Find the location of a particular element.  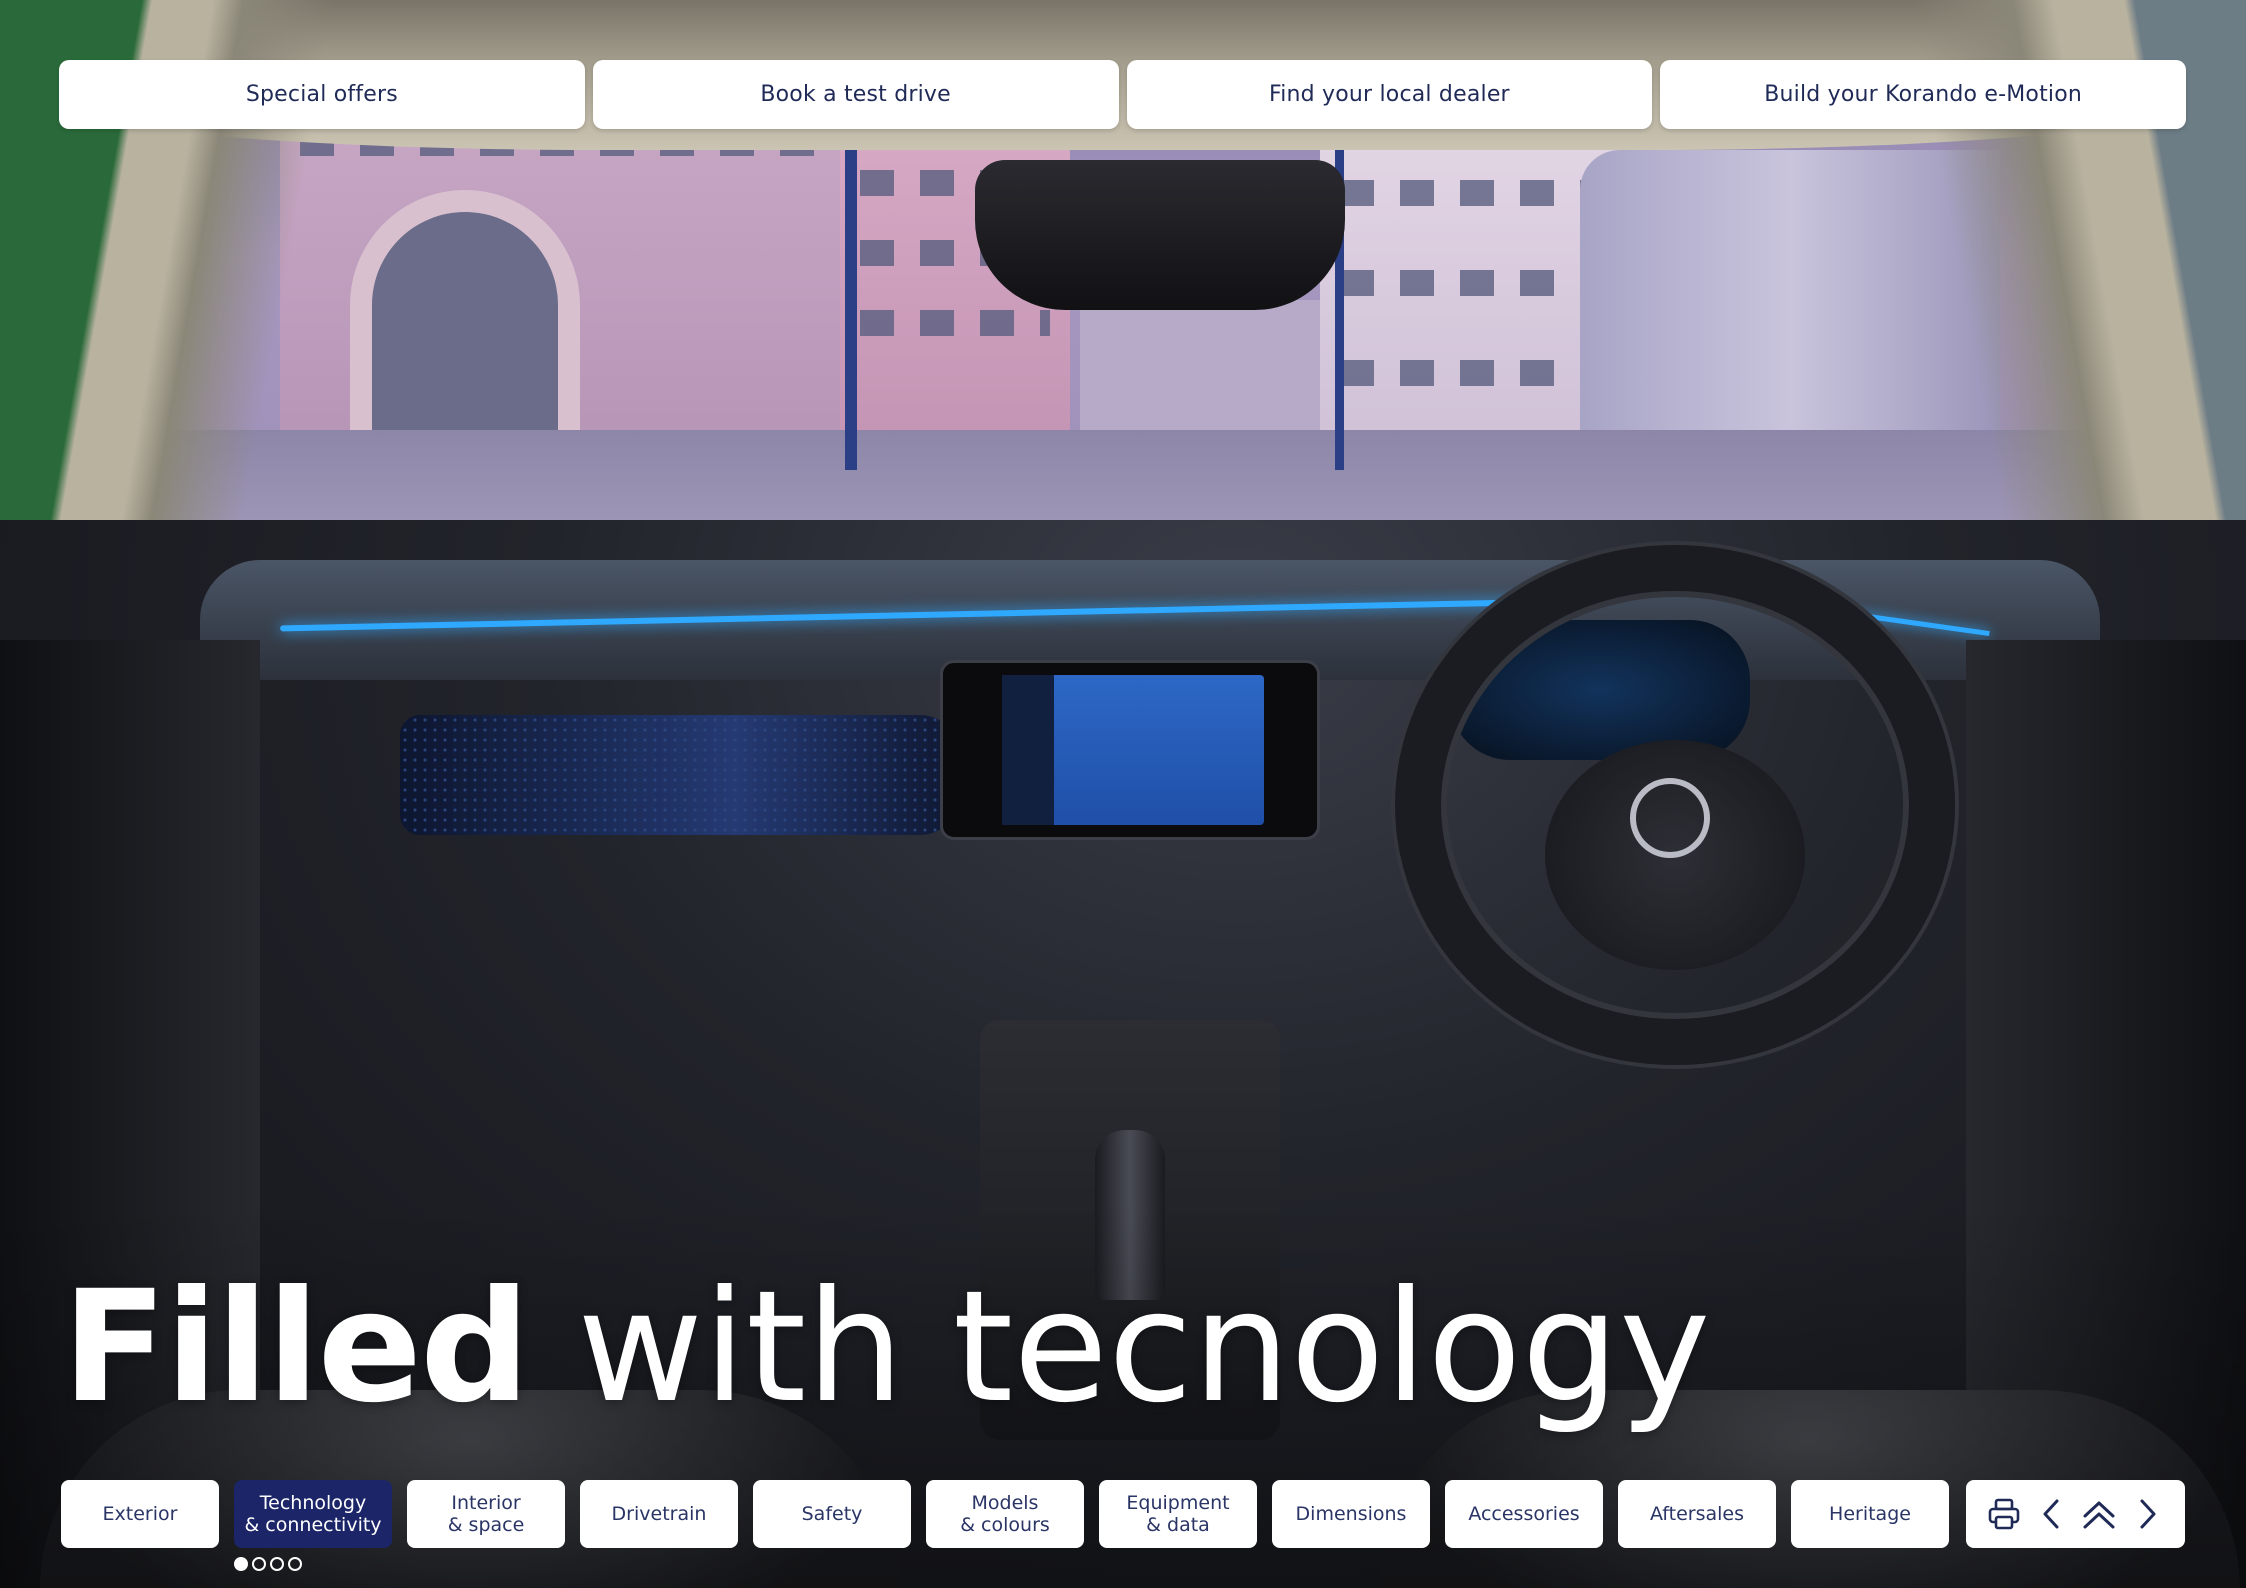

page-headline: Filled with tecnology is located at coordinates (886, 1348).